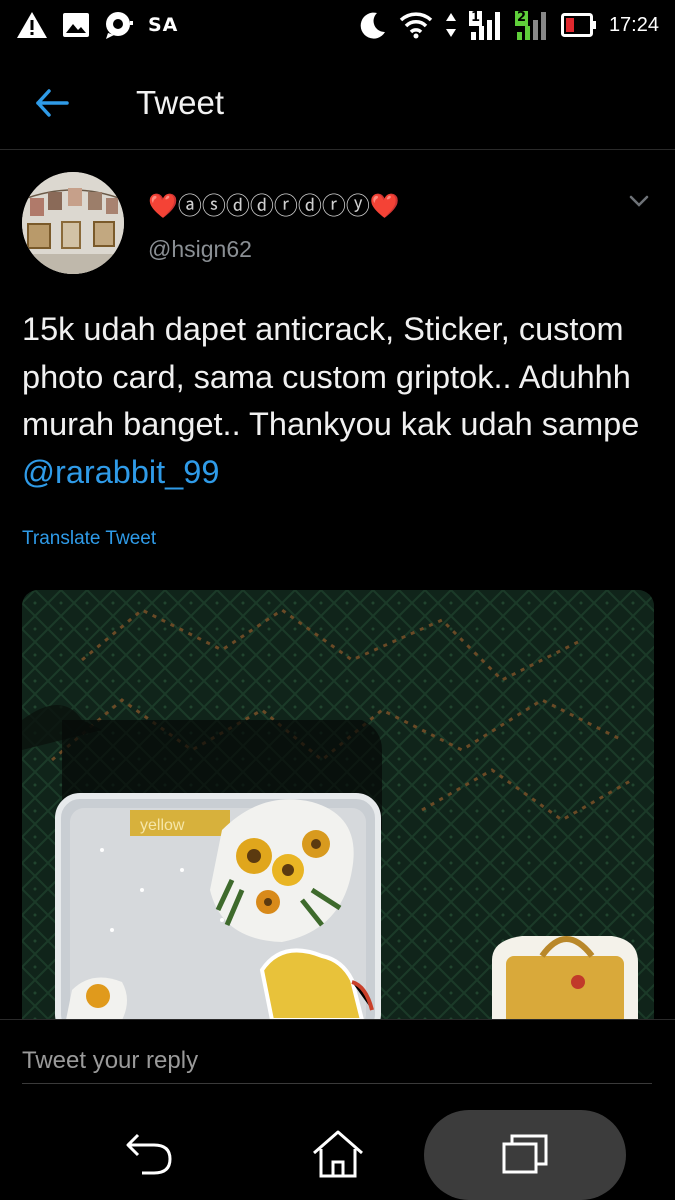 The height and width of the screenshot is (1200, 675). I want to click on page-title: Tweet, so click(180, 102).